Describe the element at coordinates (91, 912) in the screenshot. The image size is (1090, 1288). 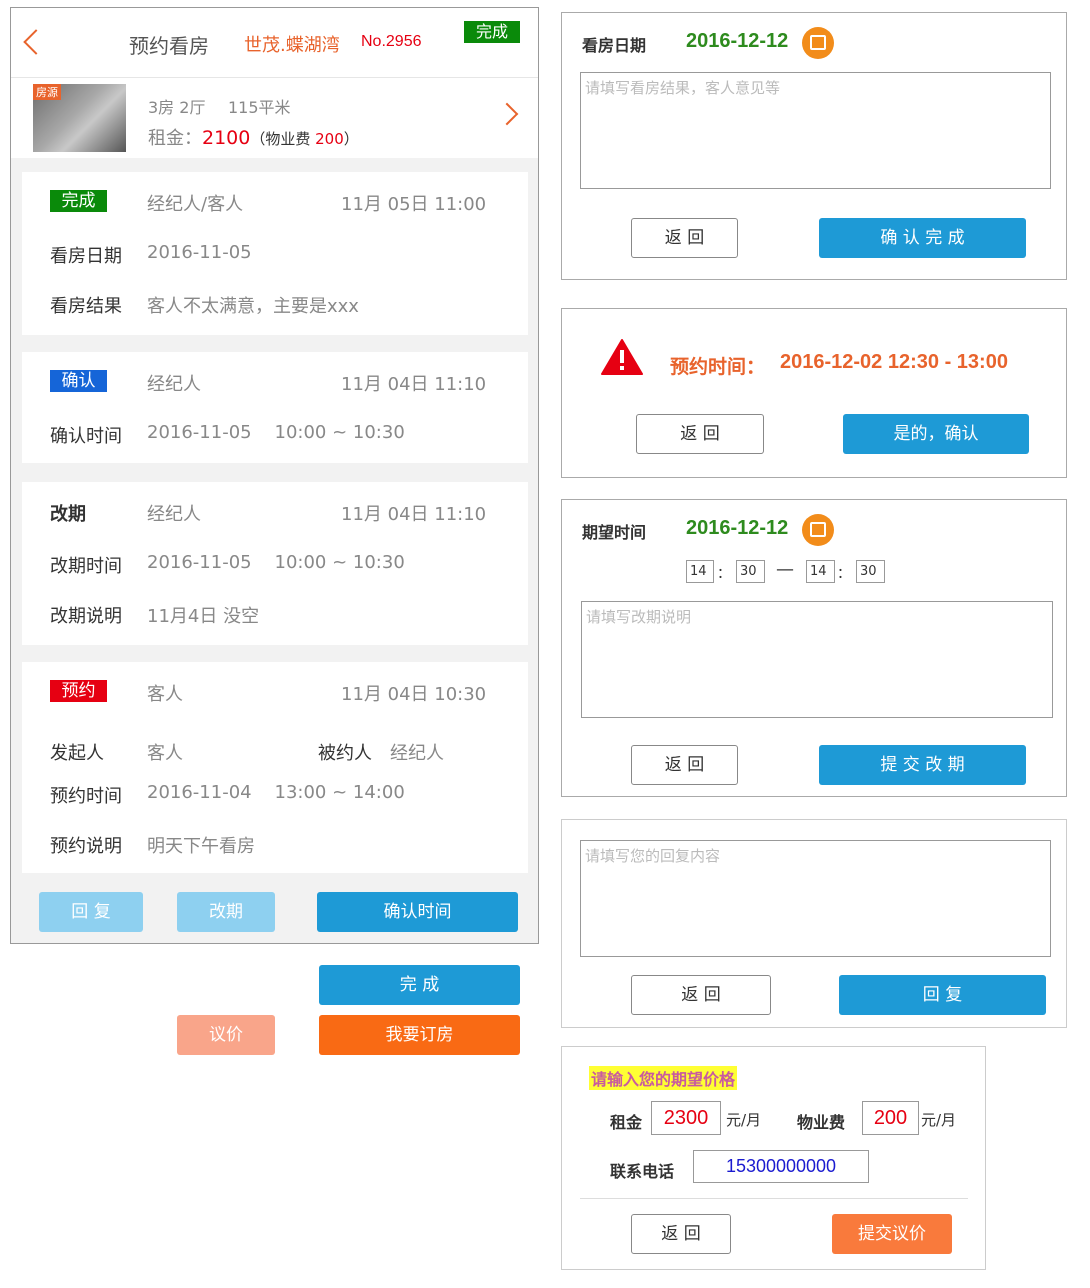
I see `reply-button: 回 复` at that location.